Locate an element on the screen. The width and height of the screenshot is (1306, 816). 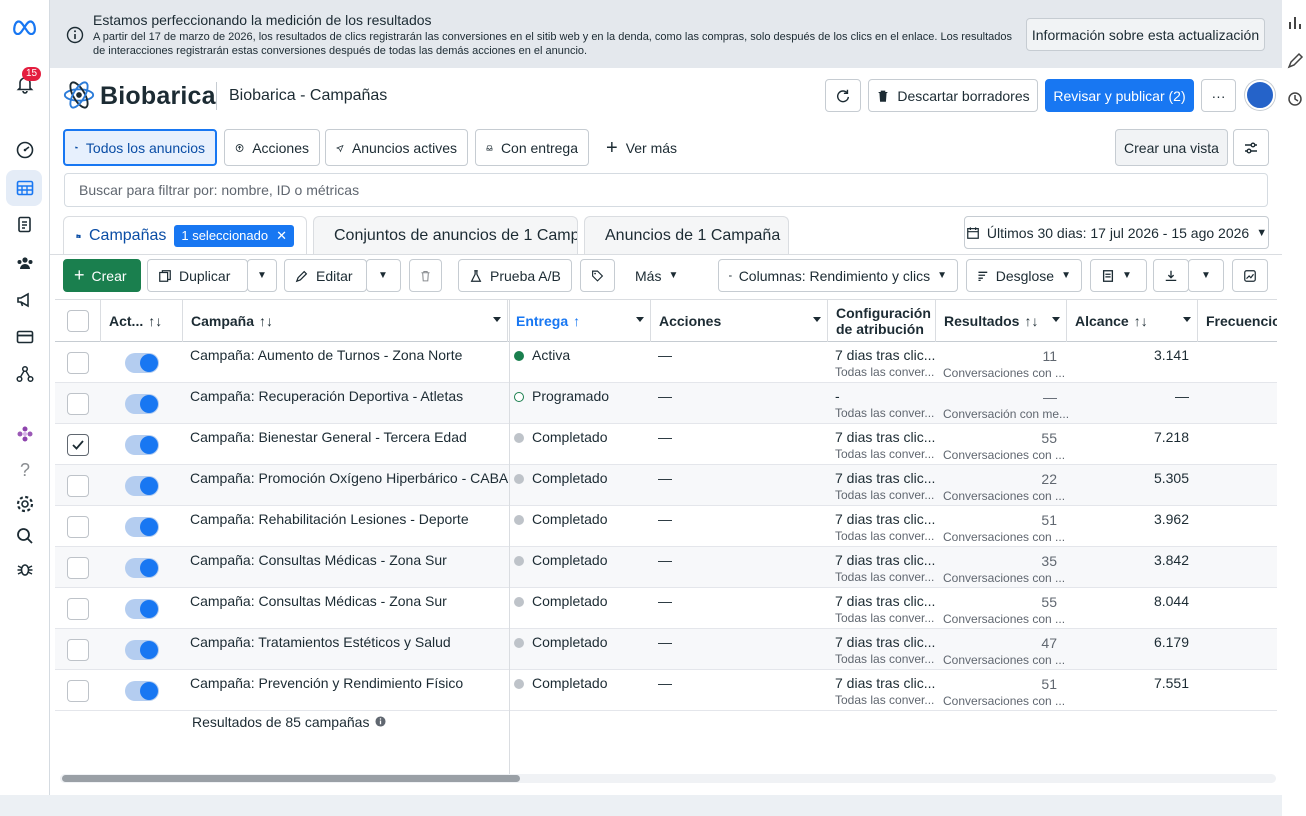
avatar is located at coordinates (1260, 95).